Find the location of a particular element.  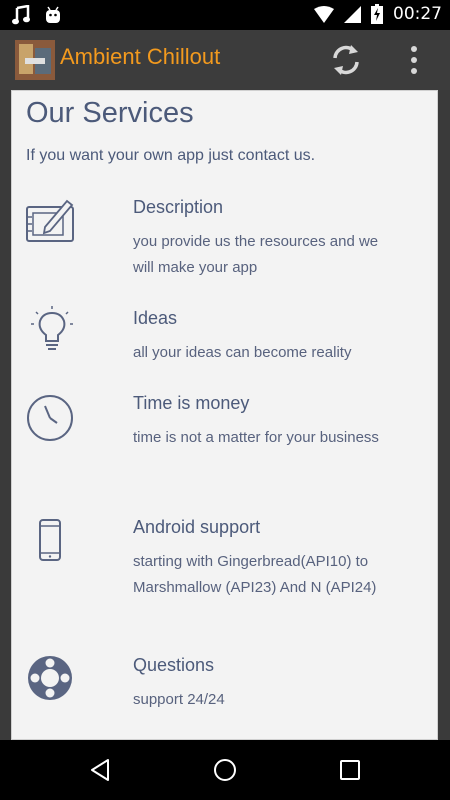

clock-icon is located at coordinates (50, 418).